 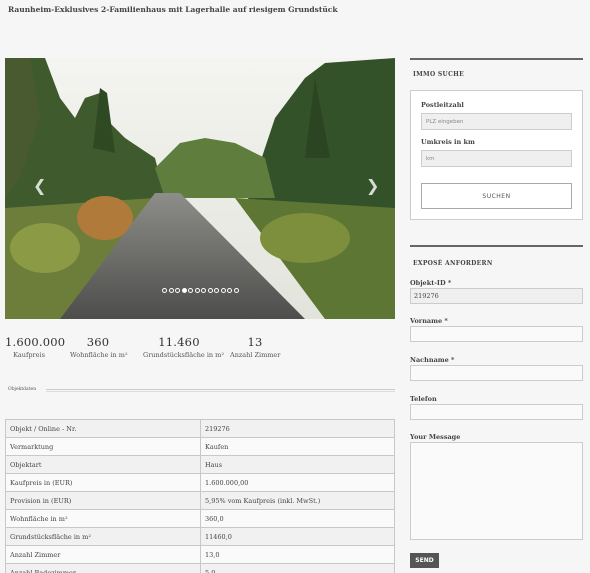 I want to click on expose-heading: EXPOSÈ ANFORDERN, so click(x=453, y=263).